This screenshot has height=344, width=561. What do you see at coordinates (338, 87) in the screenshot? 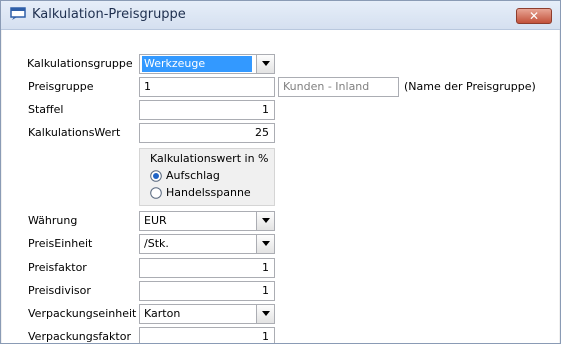
I see `preisgruppe-name-field: Kunden - Inland` at bounding box center [338, 87].